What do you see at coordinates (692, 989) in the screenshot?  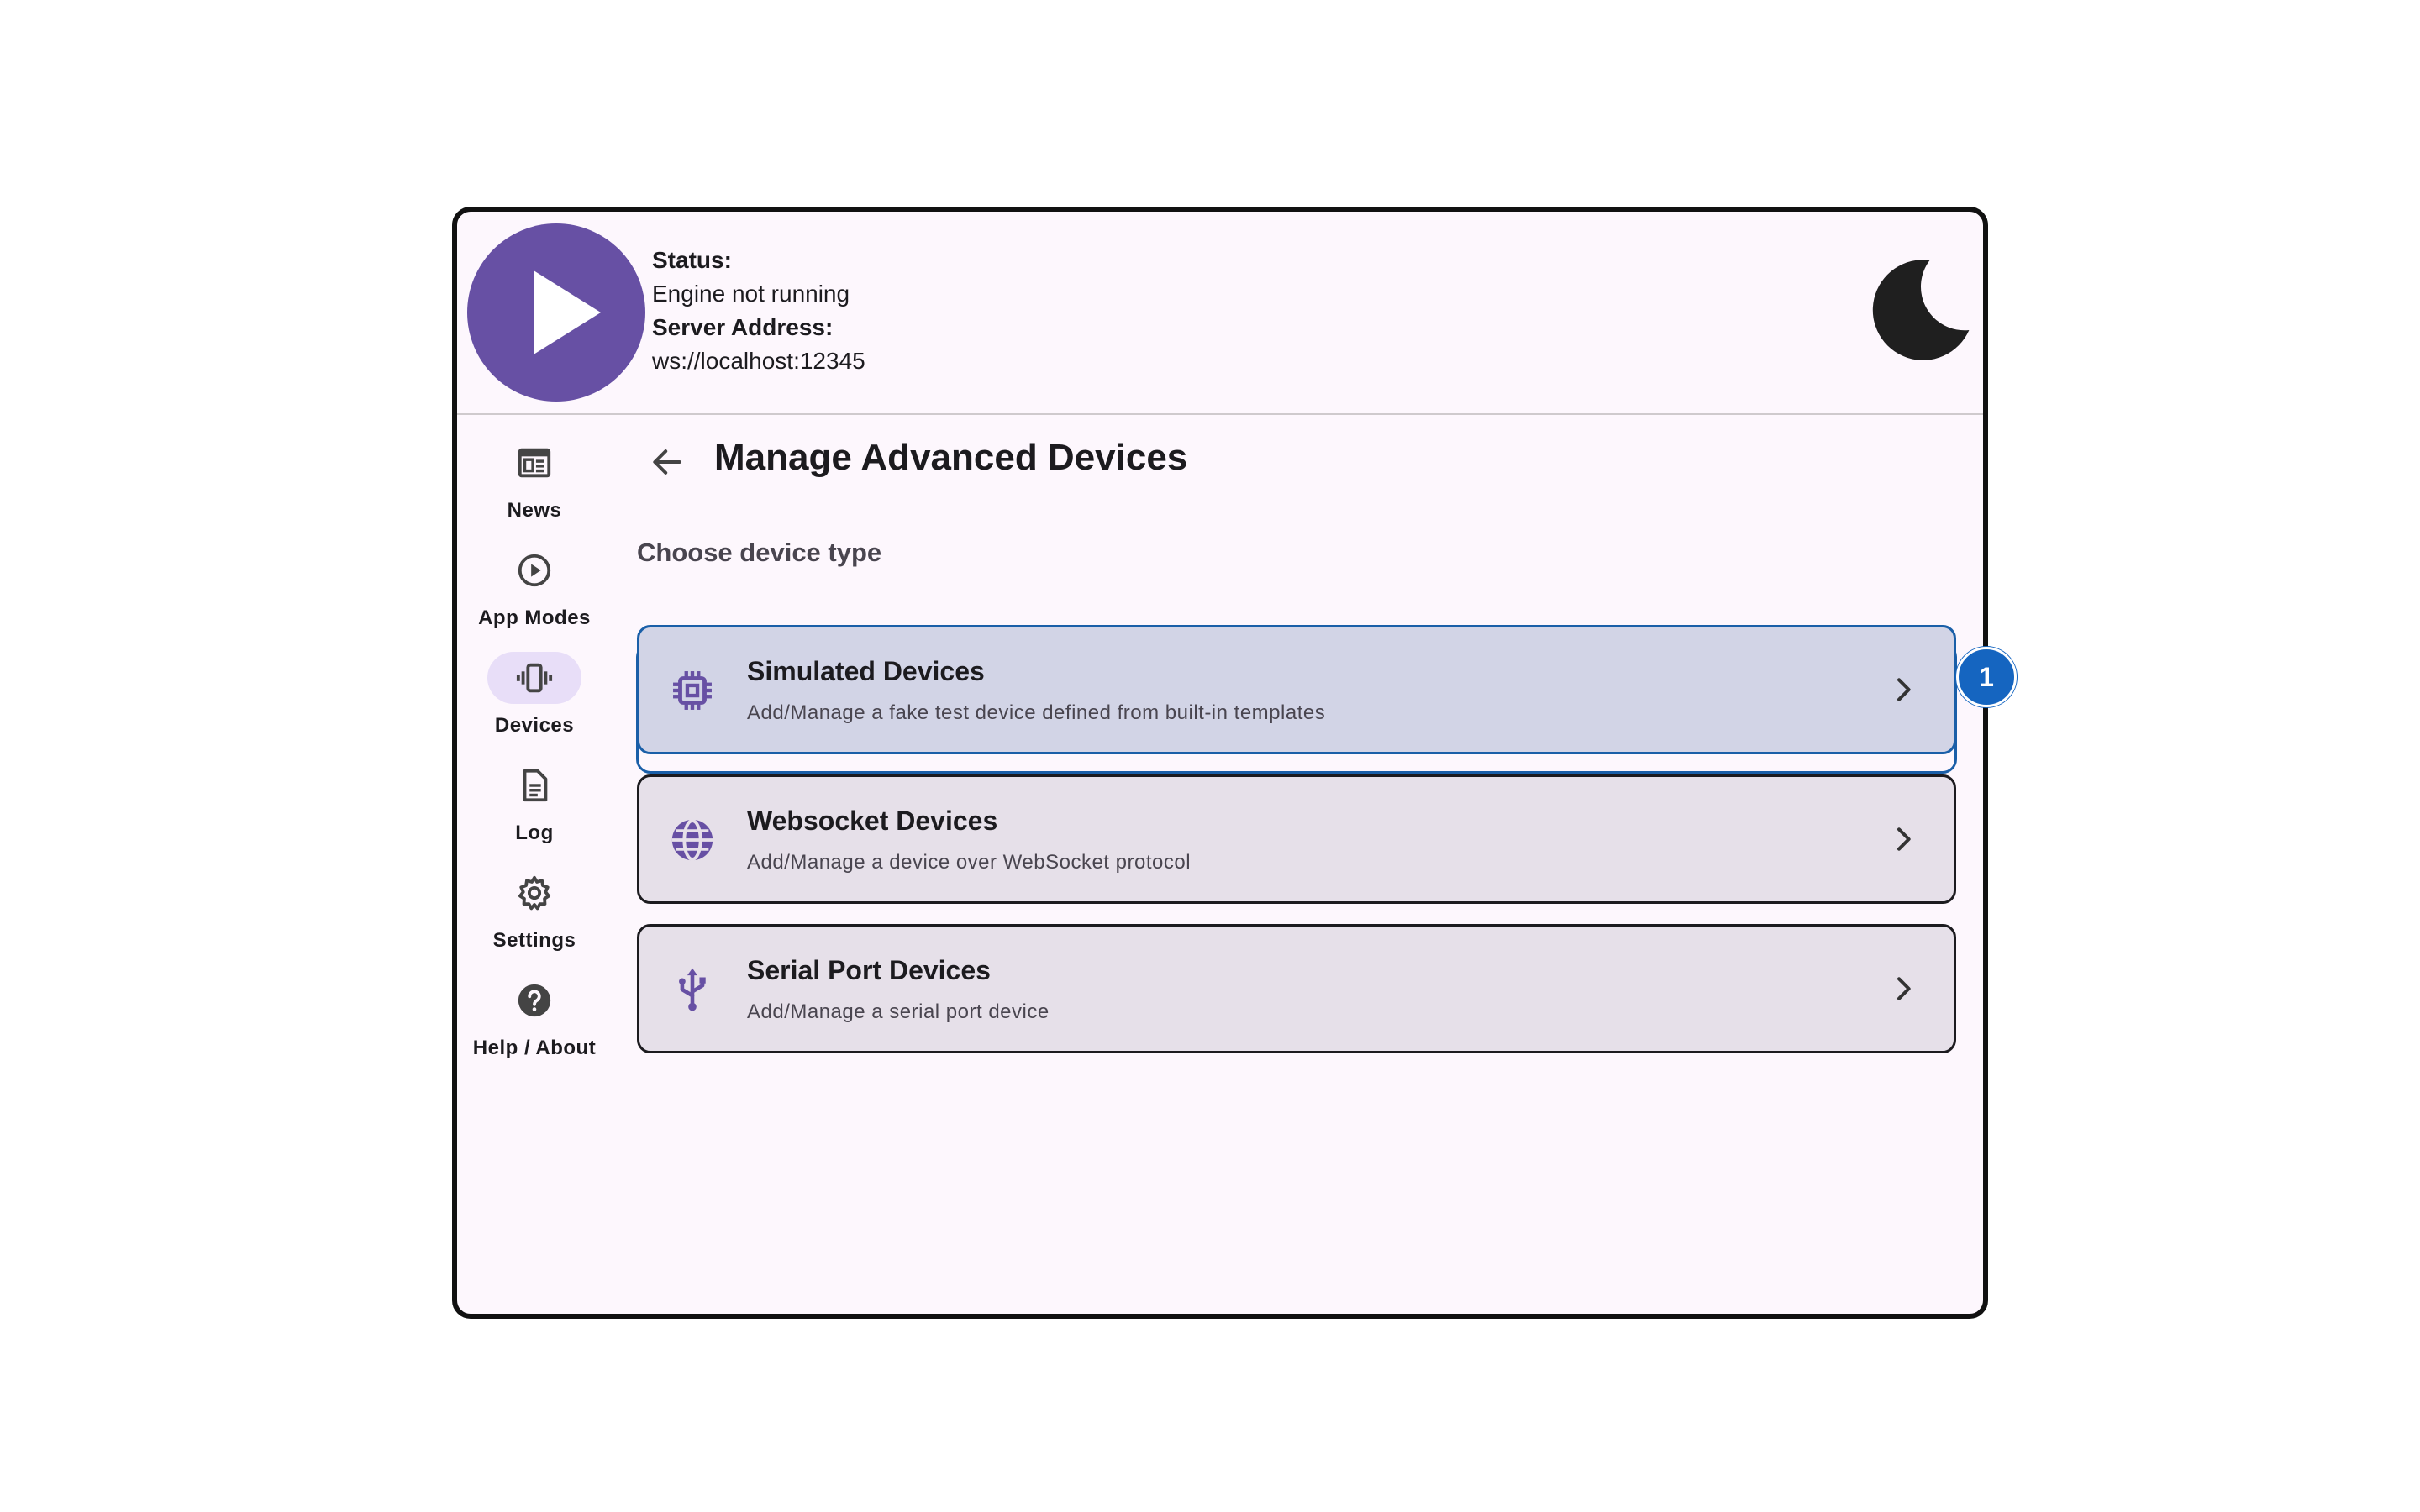 I see `usb-icon` at bounding box center [692, 989].